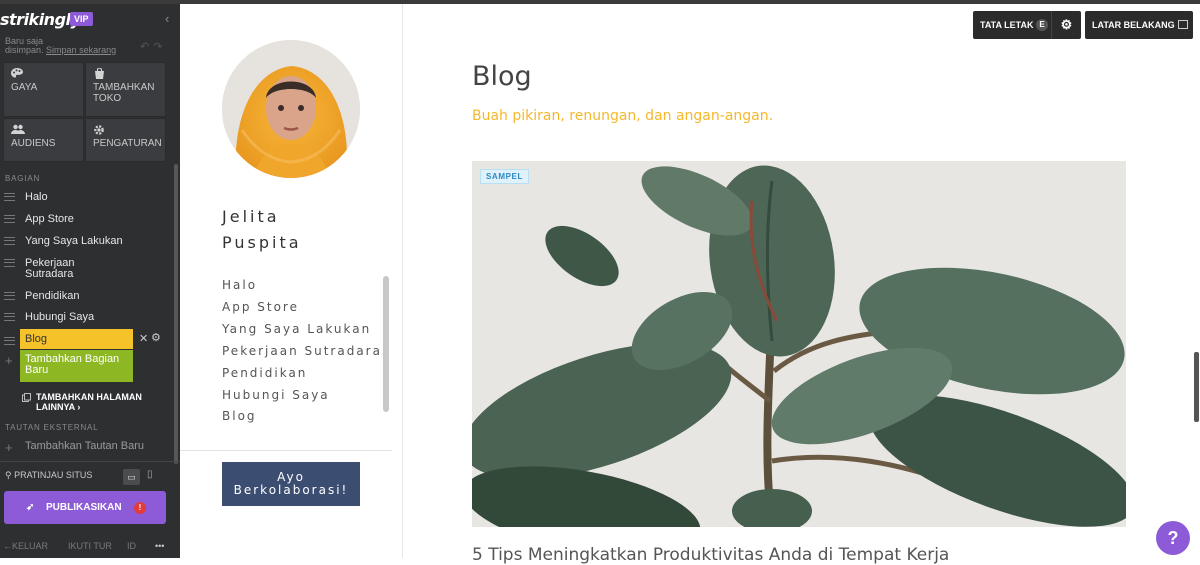  I want to click on save-now-link: Simpan sekarang, so click(81, 50).